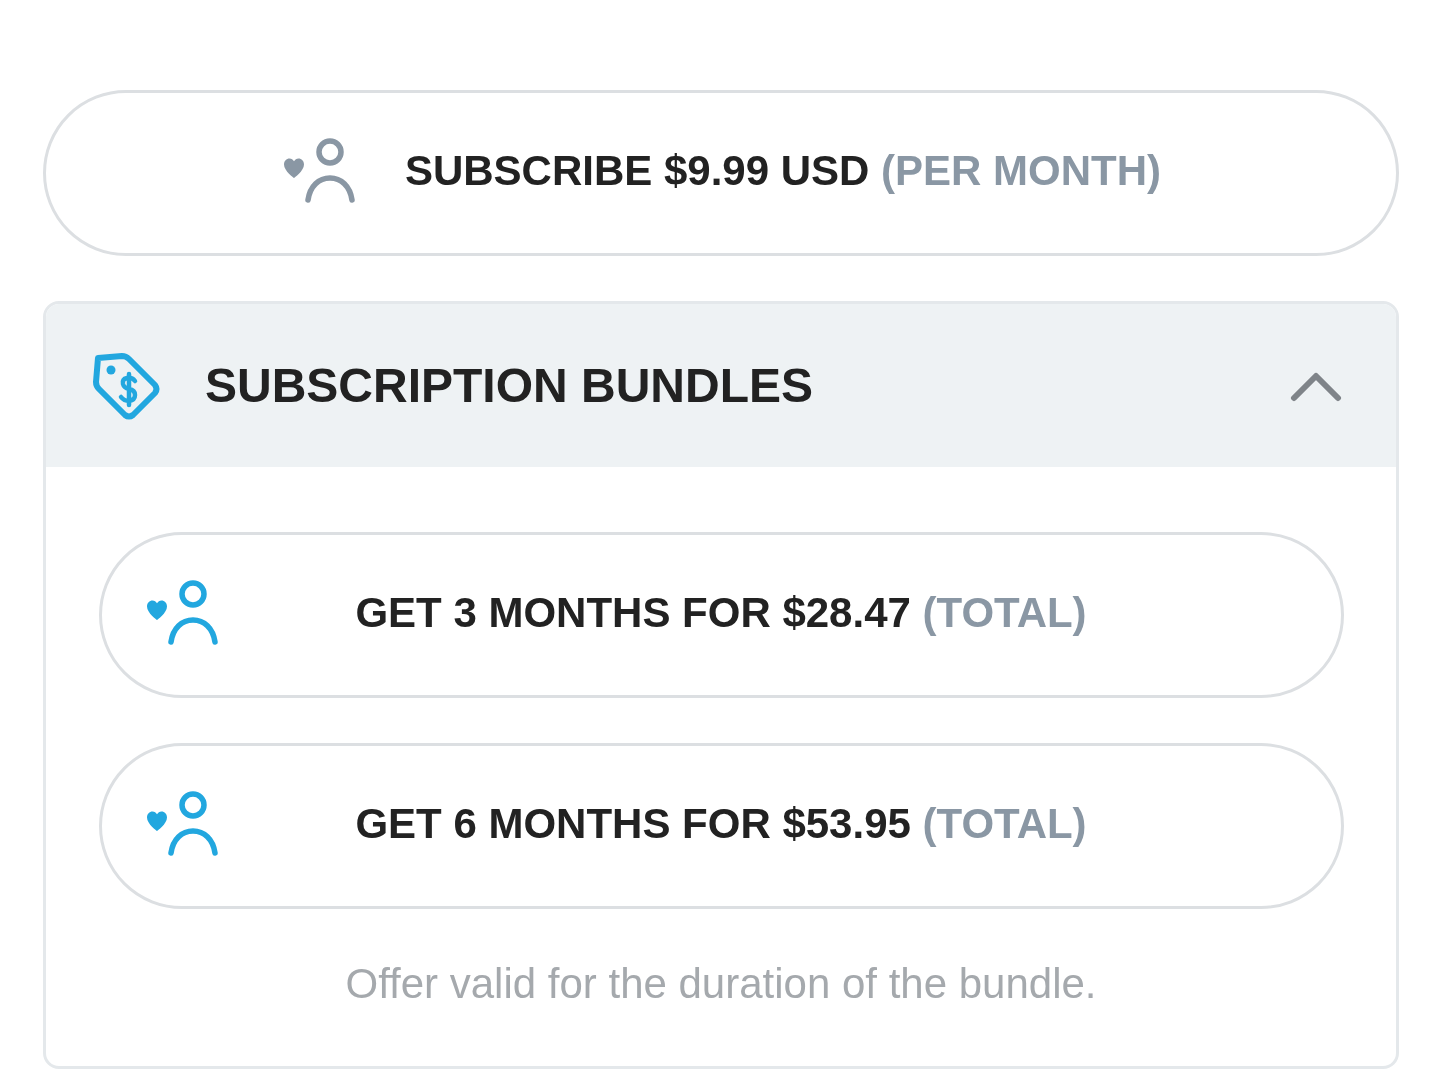 Image resolution: width=1438 pixels, height=1090 pixels. What do you see at coordinates (721, 984) in the screenshot?
I see `offer-note: Offer valid for the duration of the bundle.` at bounding box center [721, 984].